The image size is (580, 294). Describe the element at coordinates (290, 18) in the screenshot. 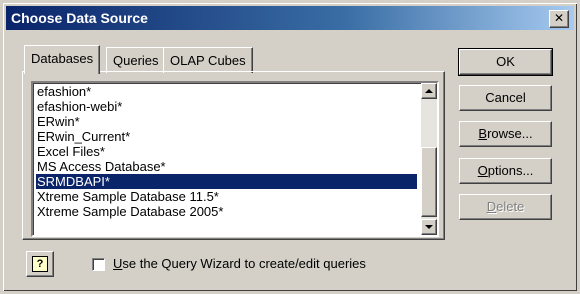

I see `title-bar: Choose Data Source ✕` at that location.